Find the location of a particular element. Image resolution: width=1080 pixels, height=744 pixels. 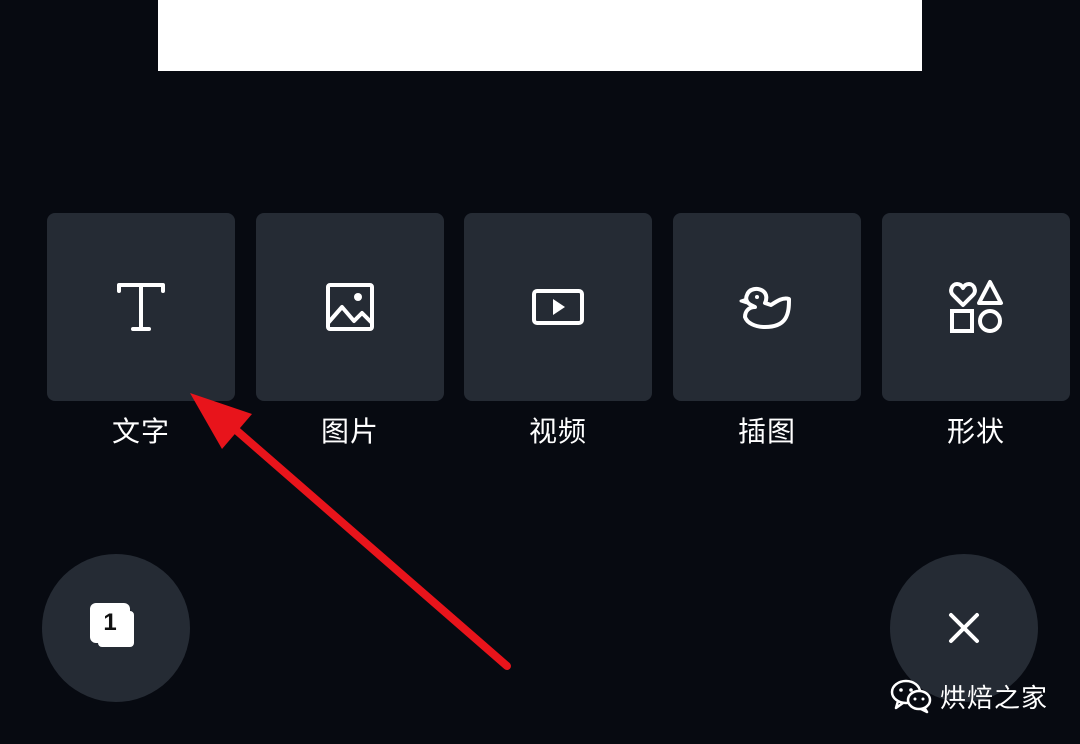

insert-illustration-label: 插图 is located at coordinates (766, 431).